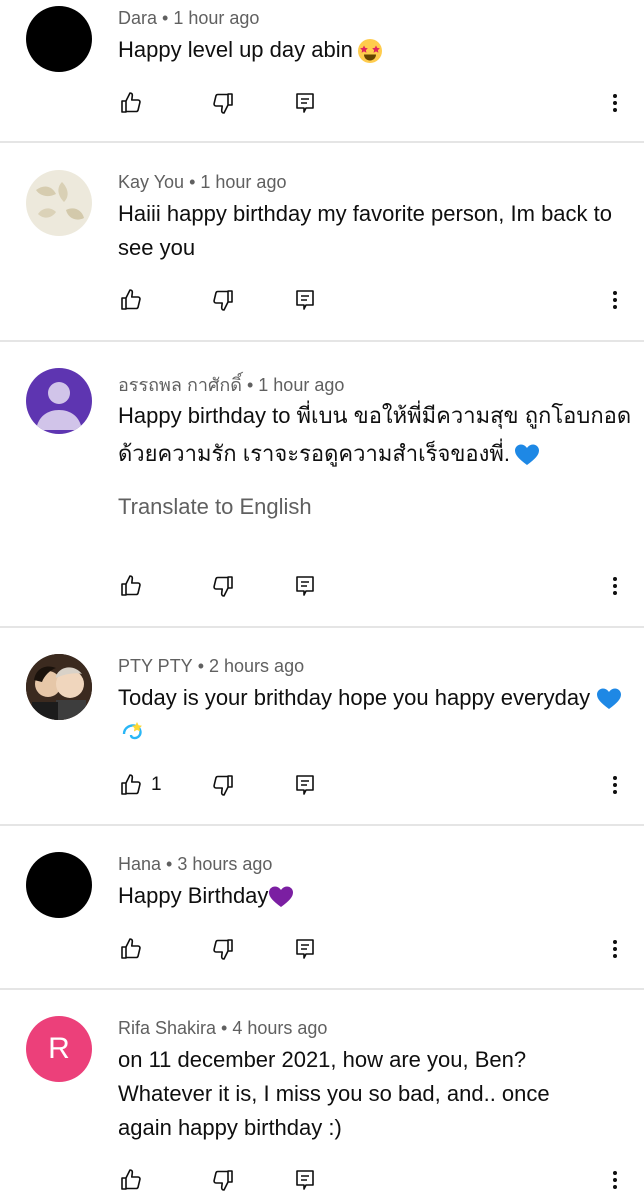  Describe the element at coordinates (223, 1028) in the screenshot. I see `comment-meta: Rifa Shakira • 4 hours ago` at that location.